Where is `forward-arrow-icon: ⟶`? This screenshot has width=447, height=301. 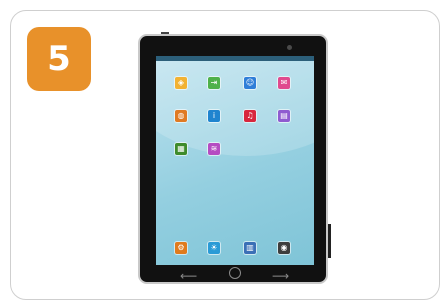
forward-arrow-icon: ⟶ is located at coordinates (280, 276).